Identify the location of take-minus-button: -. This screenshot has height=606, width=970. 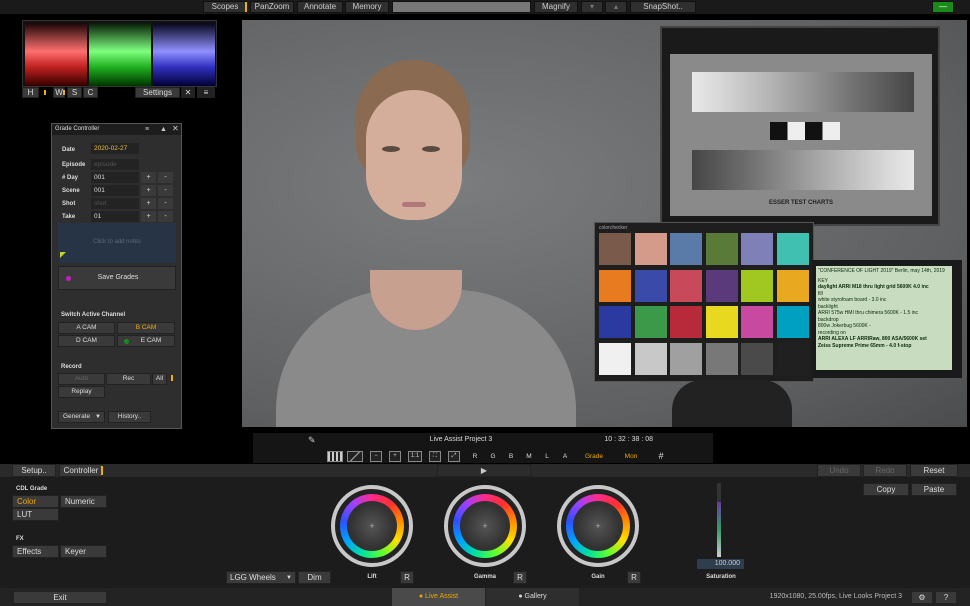
(165, 216).